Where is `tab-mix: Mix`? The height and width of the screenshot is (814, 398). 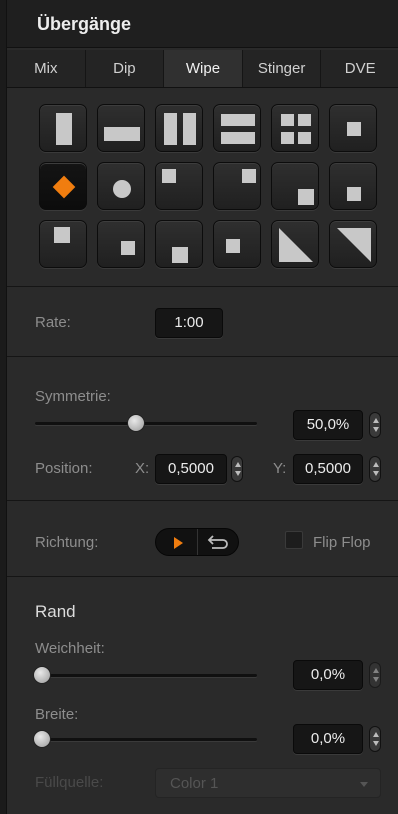
tab-mix: Mix is located at coordinates (46, 68).